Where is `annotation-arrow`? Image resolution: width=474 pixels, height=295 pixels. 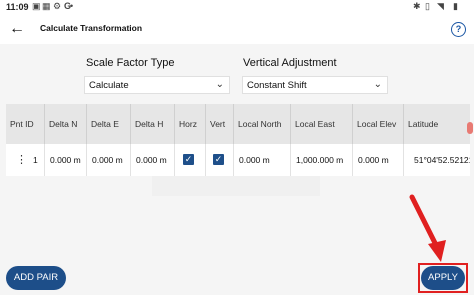 annotation-arrow is located at coordinates (427, 228).